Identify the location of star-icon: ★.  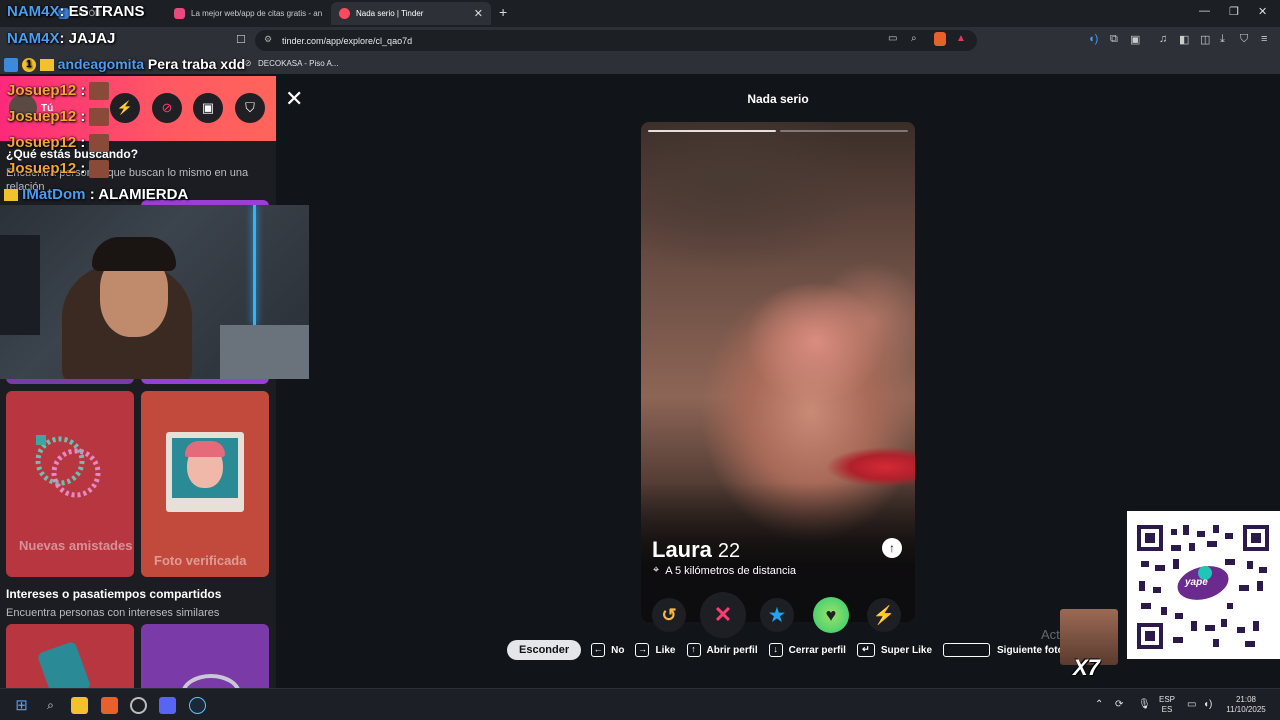
(777, 614).